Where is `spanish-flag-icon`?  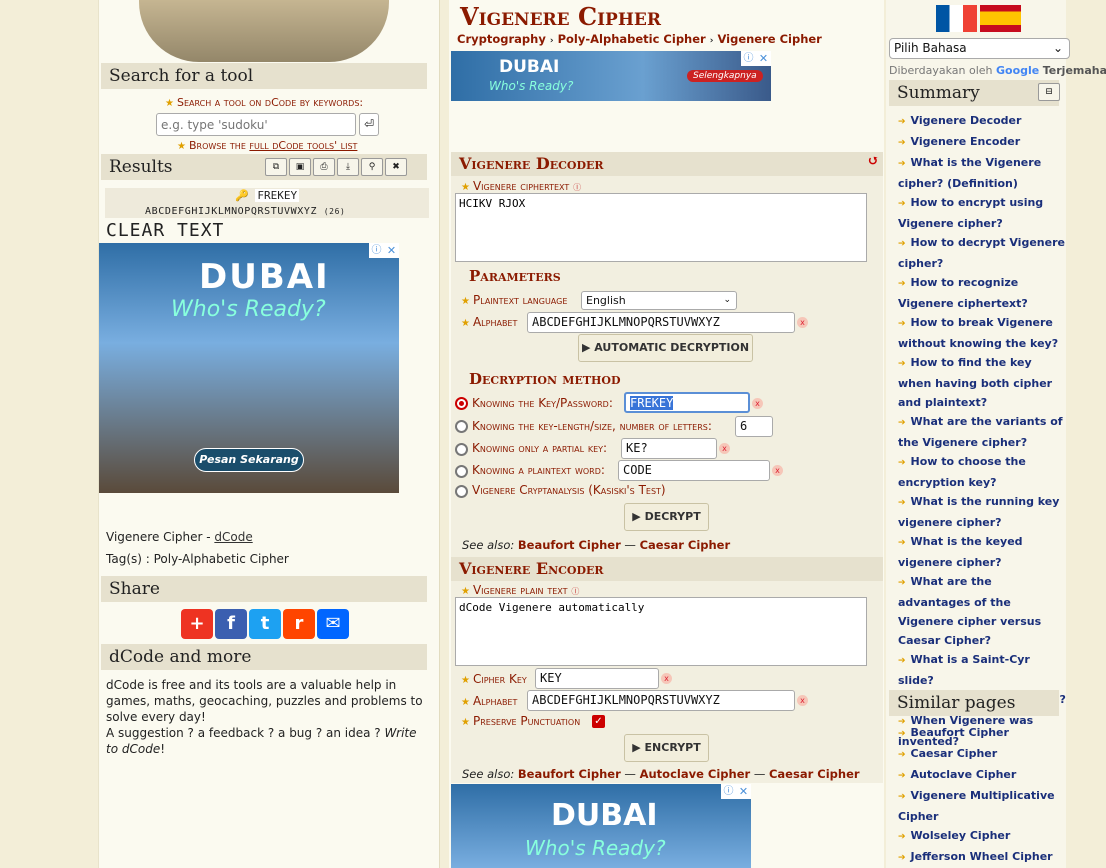
spanish-flag-icon is located at coordinates (1000, 18).